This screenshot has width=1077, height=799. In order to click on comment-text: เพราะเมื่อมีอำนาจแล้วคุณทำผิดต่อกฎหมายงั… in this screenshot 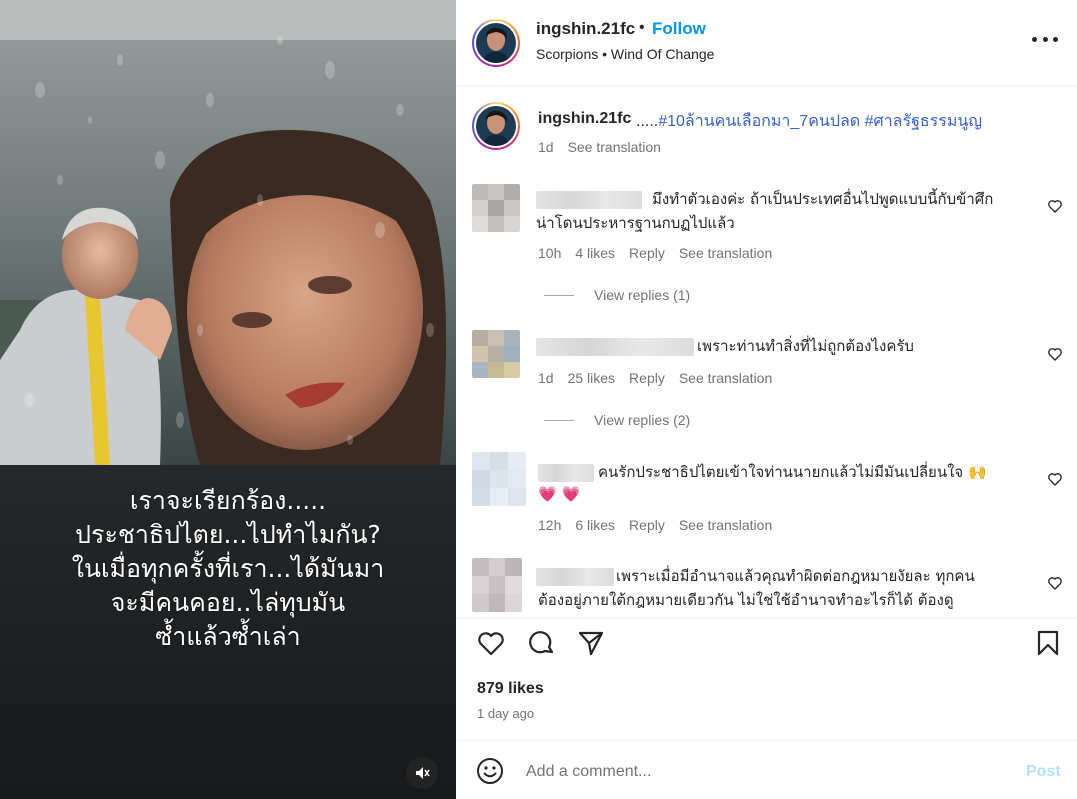, I will do `click(795, 576)`.